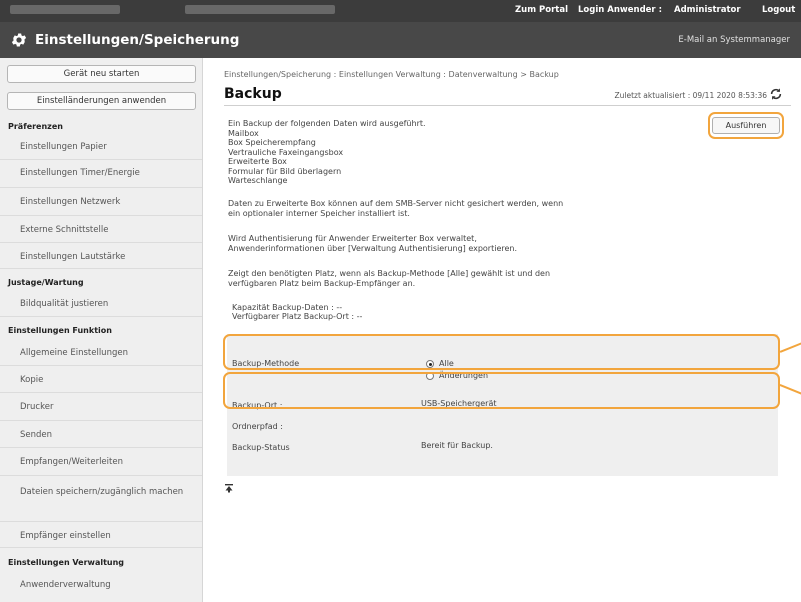  What do you see at coordinates (64, 304) in the screenshot?
I see `sidebar-item-label: Bildqualität justieren` at bounding box center [64, 304].